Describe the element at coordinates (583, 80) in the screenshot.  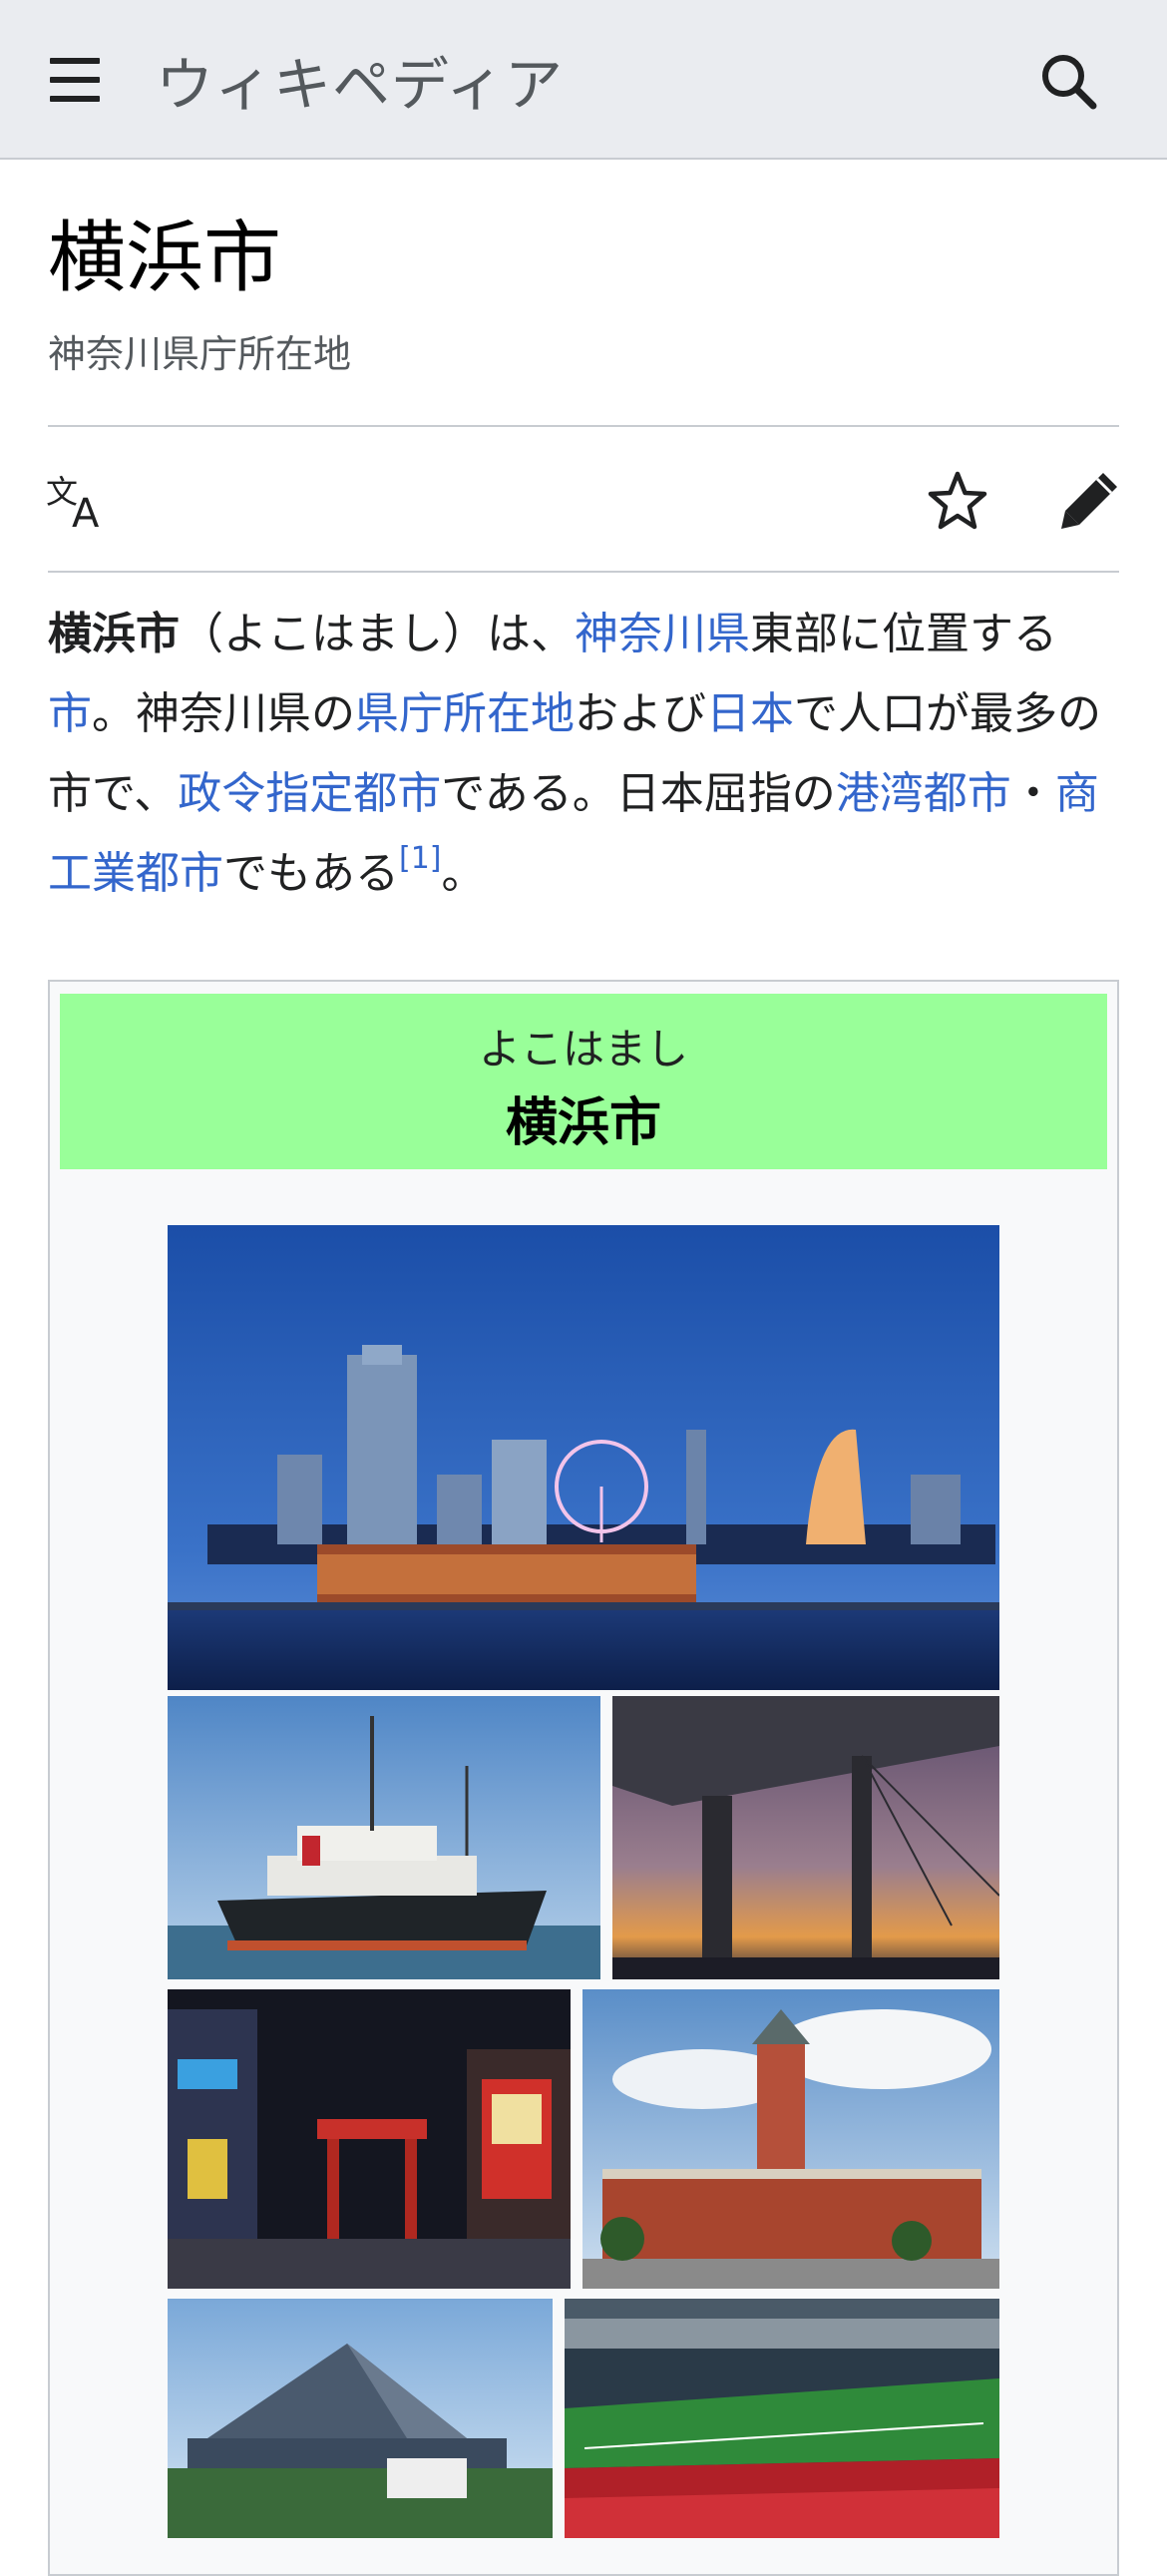
I see `app-header: ウィキペディア` at that location.